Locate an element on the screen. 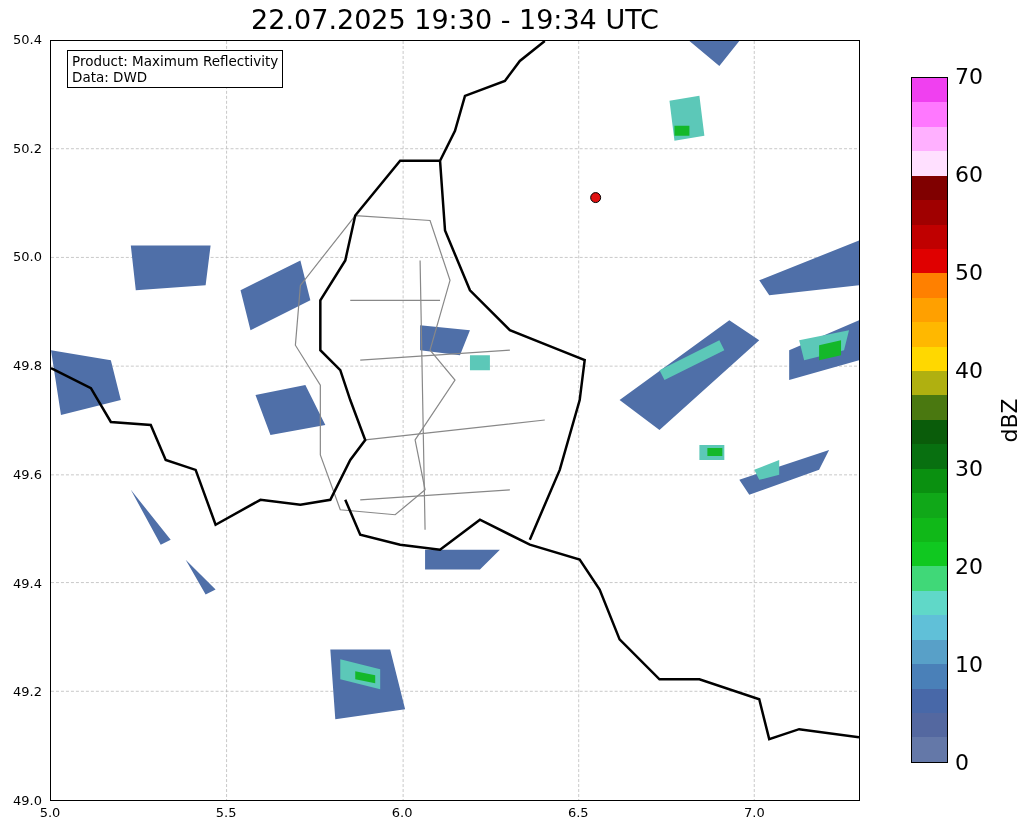  colorbar-tick-label: 70 is located at coordinates (969, 77).